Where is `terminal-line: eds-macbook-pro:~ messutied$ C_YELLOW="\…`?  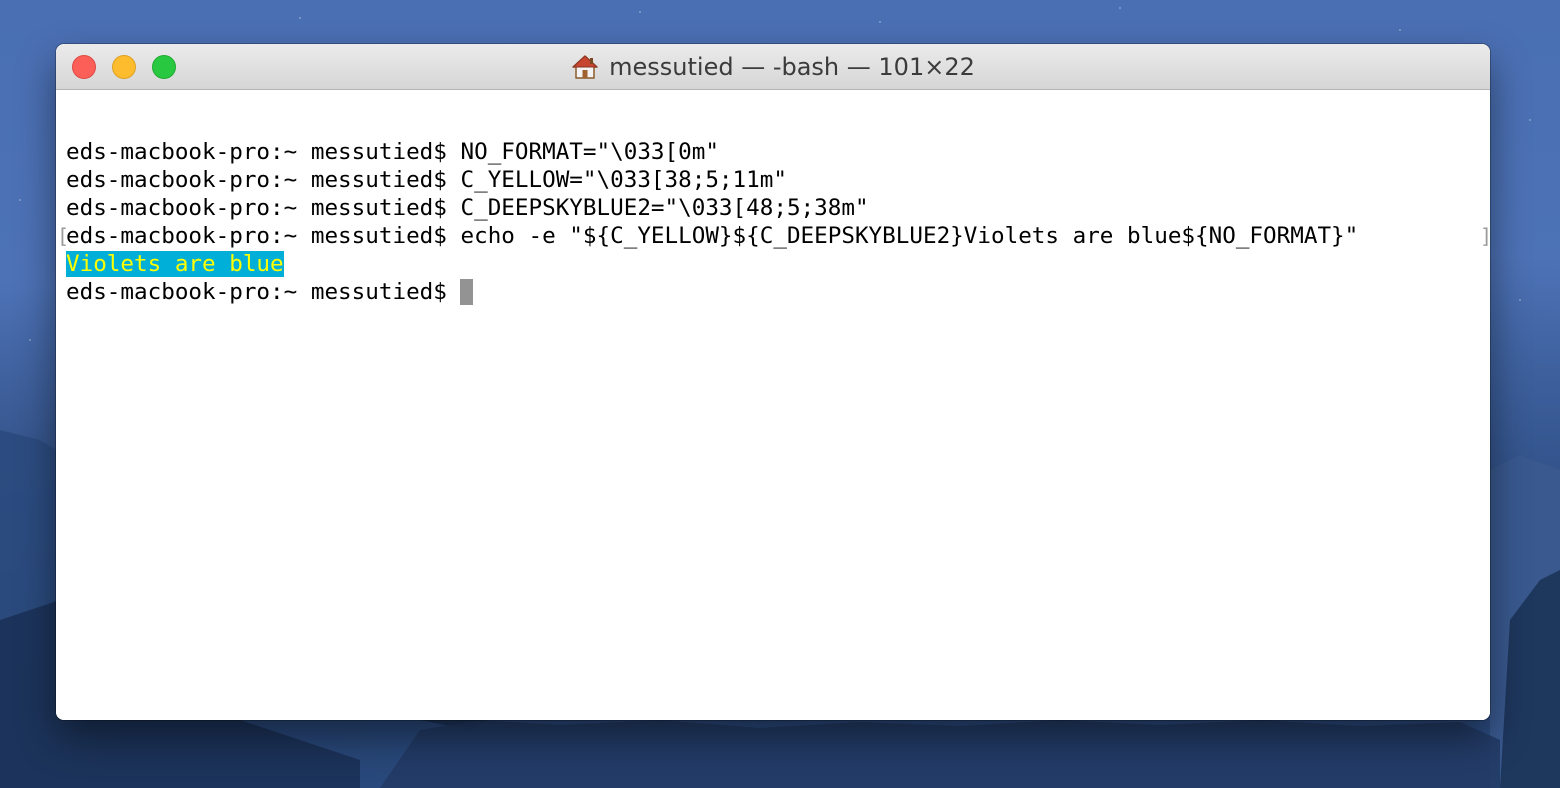 terminal-line: eds-macbook-pro:~ messutied$ C_YELLOW="\… is located at coordinates (426, 180).